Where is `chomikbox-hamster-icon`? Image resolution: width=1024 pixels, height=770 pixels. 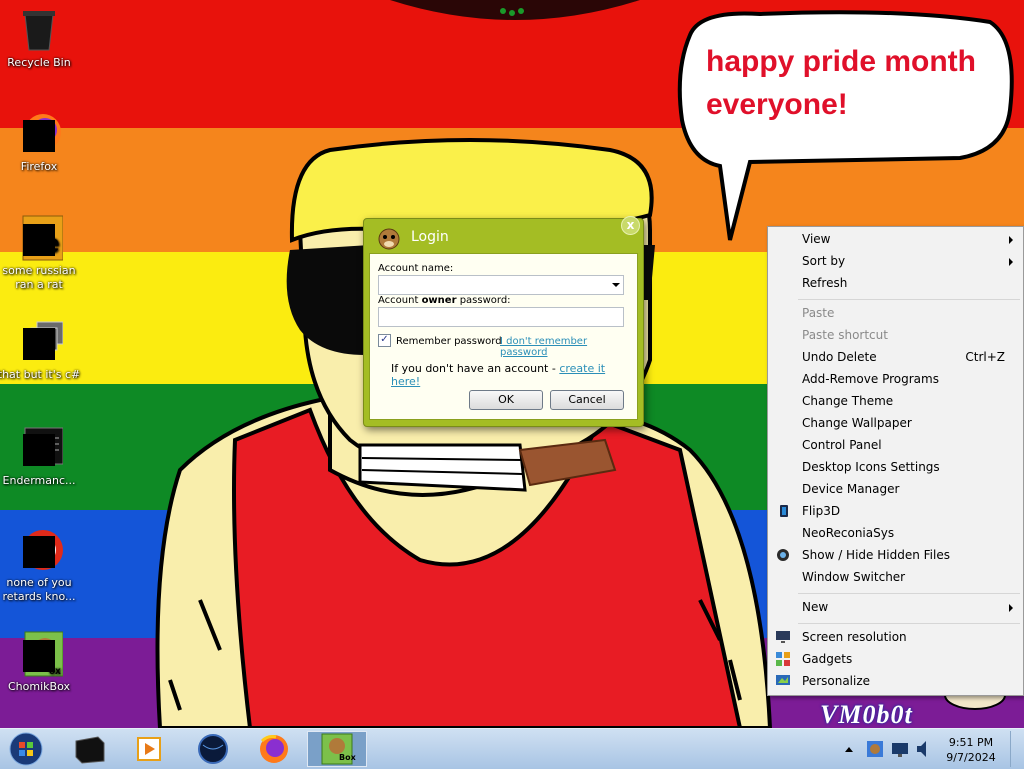 chomikbox-hamster-icon is located at coordinates (389, 238).